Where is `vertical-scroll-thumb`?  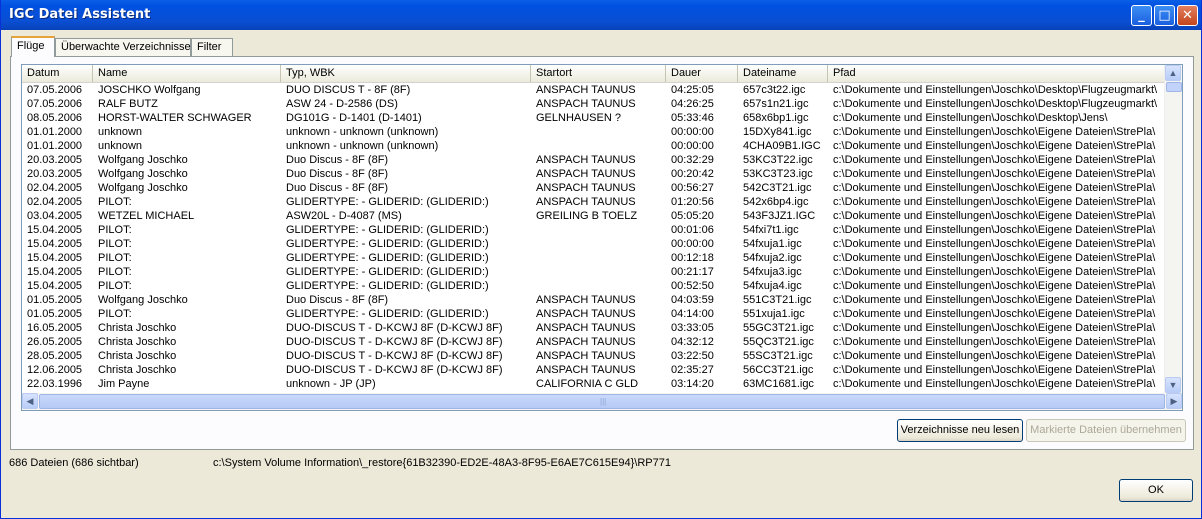
vertical-scroll-thumb is located at coordinates (1174, 87).